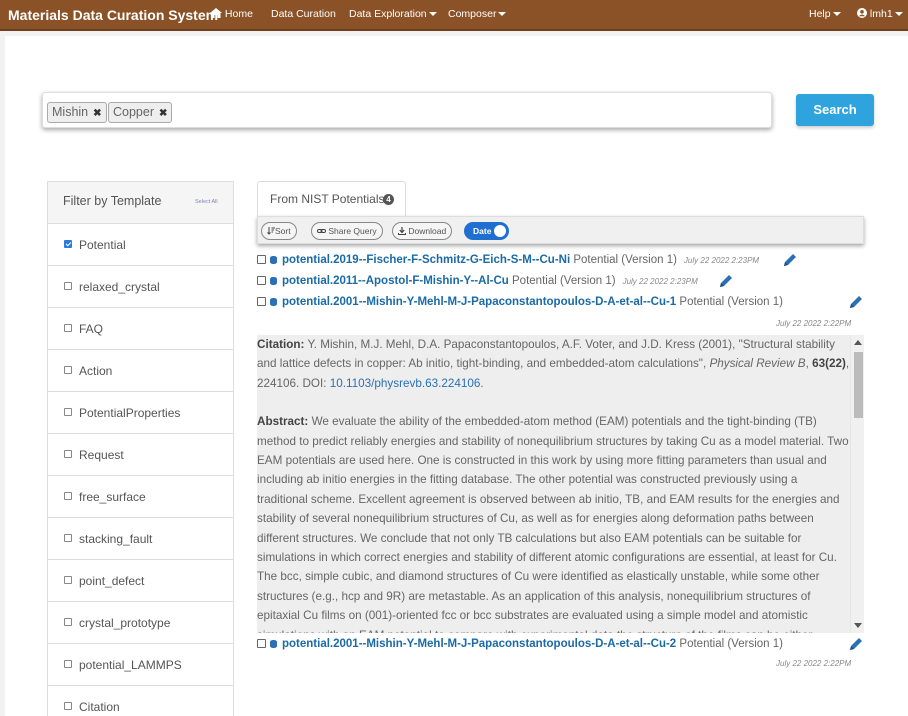 The image size is (908, 716). I want to click on filter-item-label: Potential, so click(102, 245).